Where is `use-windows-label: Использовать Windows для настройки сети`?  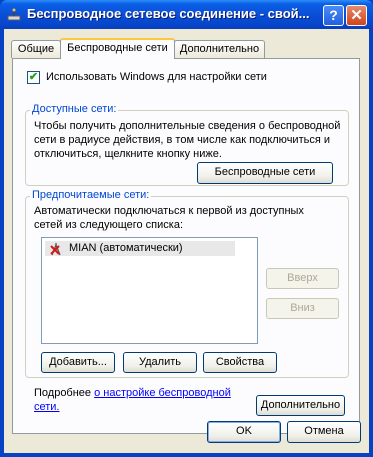 use-windows-label: Использовать Windows для настройки сети is located at coordinates (156, 77).